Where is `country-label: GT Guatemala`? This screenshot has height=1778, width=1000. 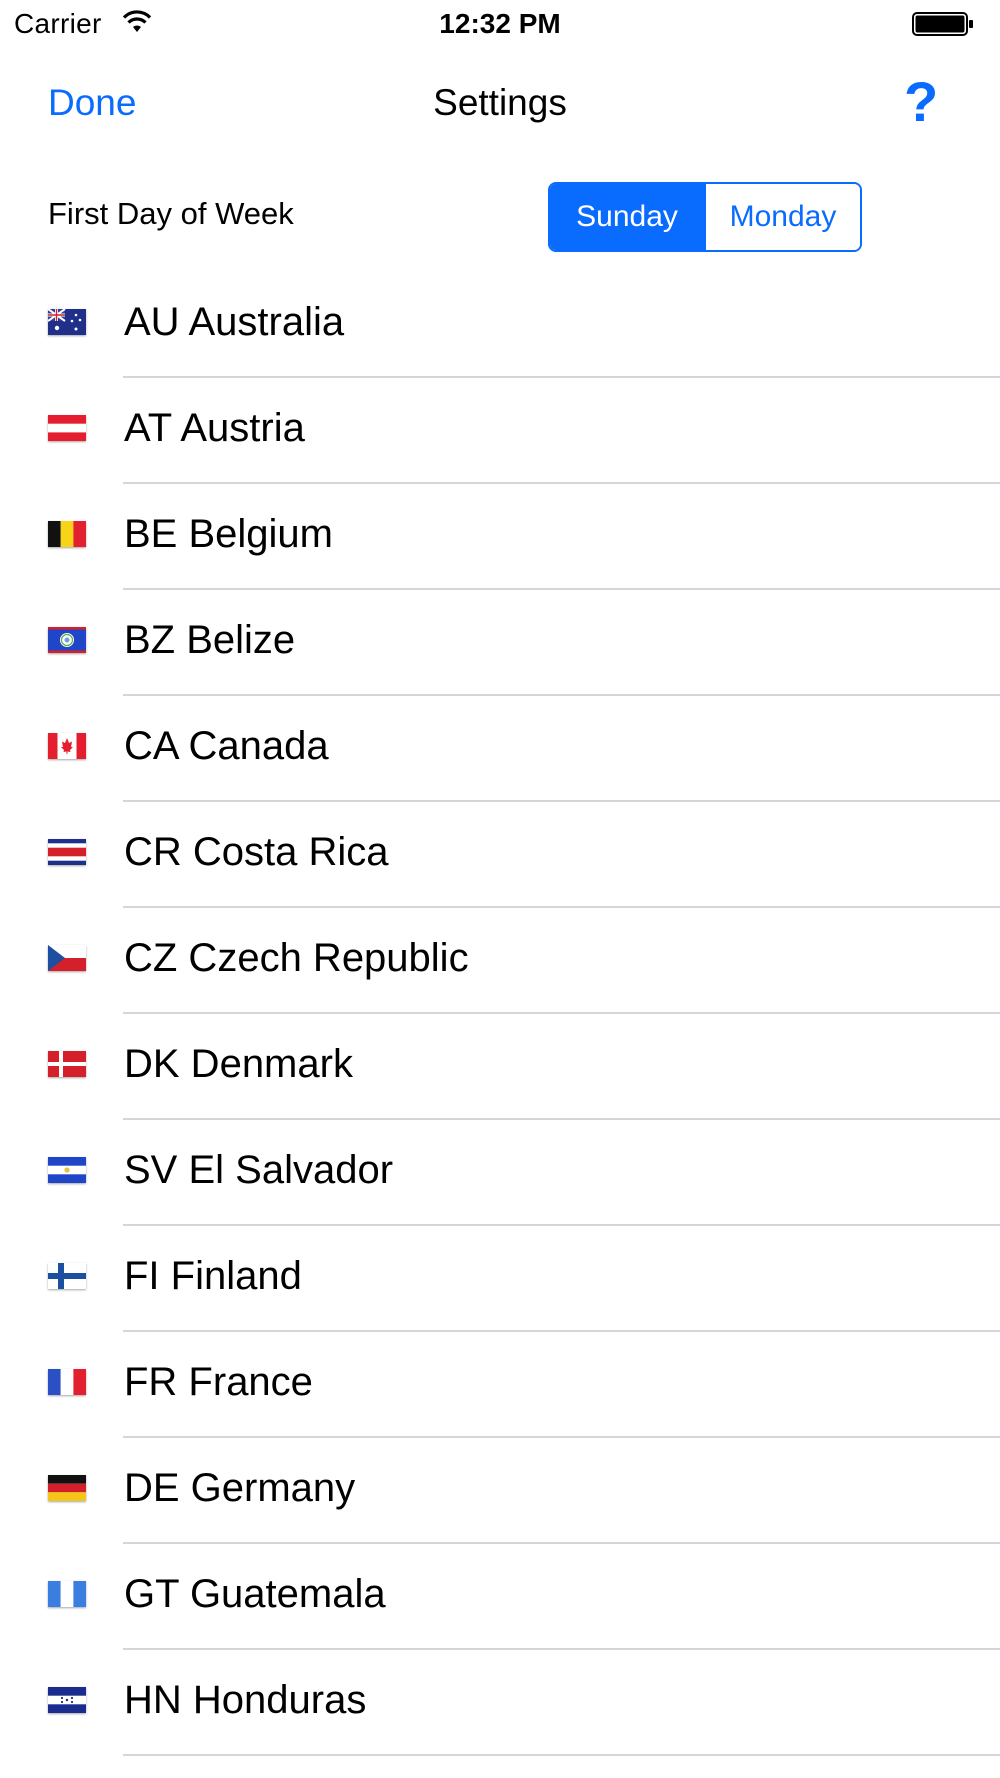
country-label: GT Guatemala is located at coordinates (255, 1594).